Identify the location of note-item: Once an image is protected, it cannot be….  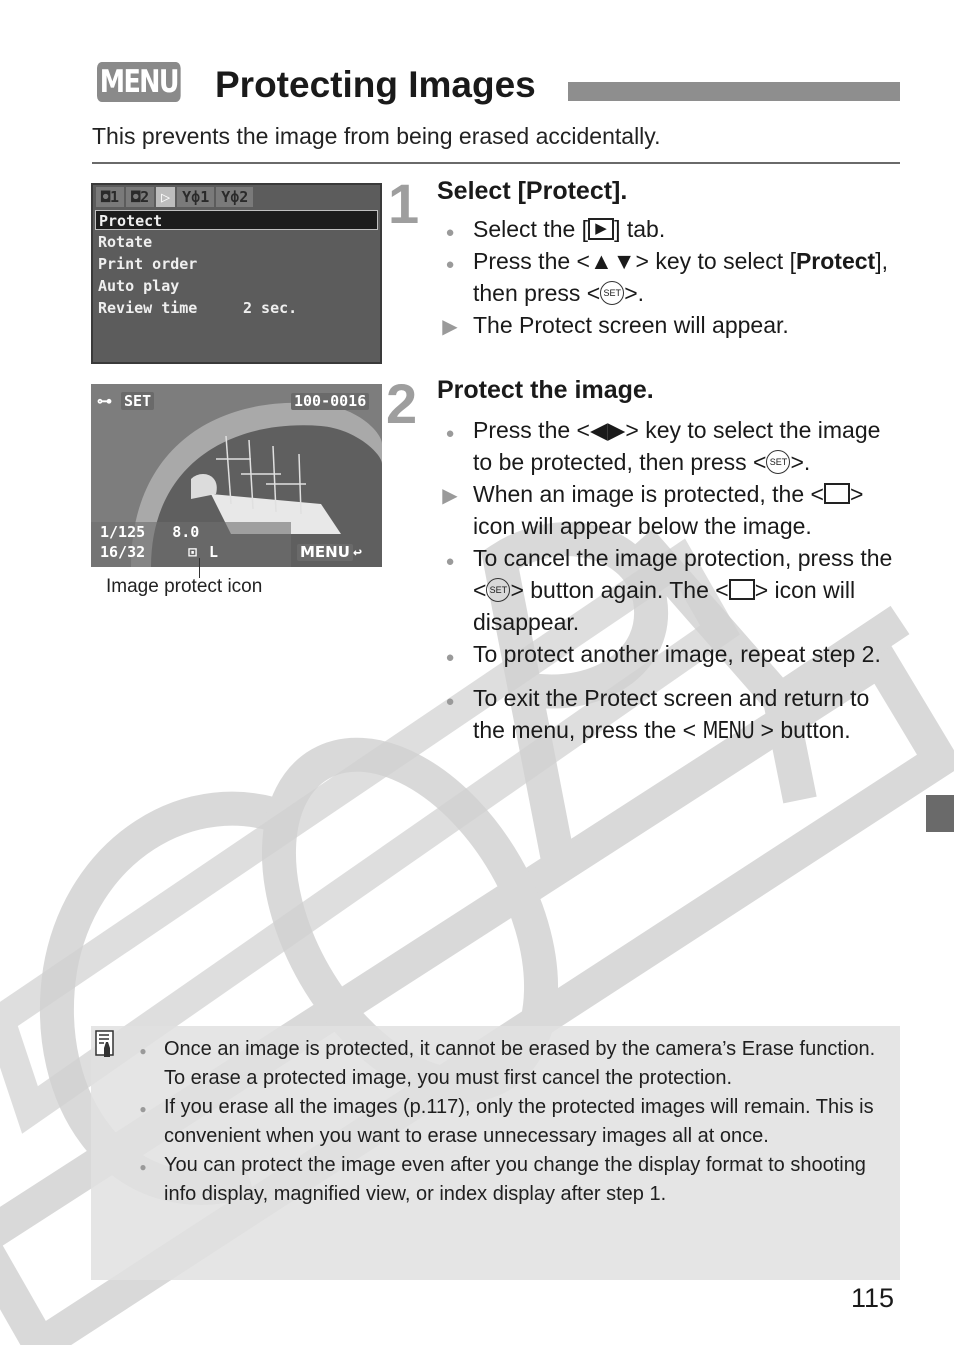
(516, 1064).